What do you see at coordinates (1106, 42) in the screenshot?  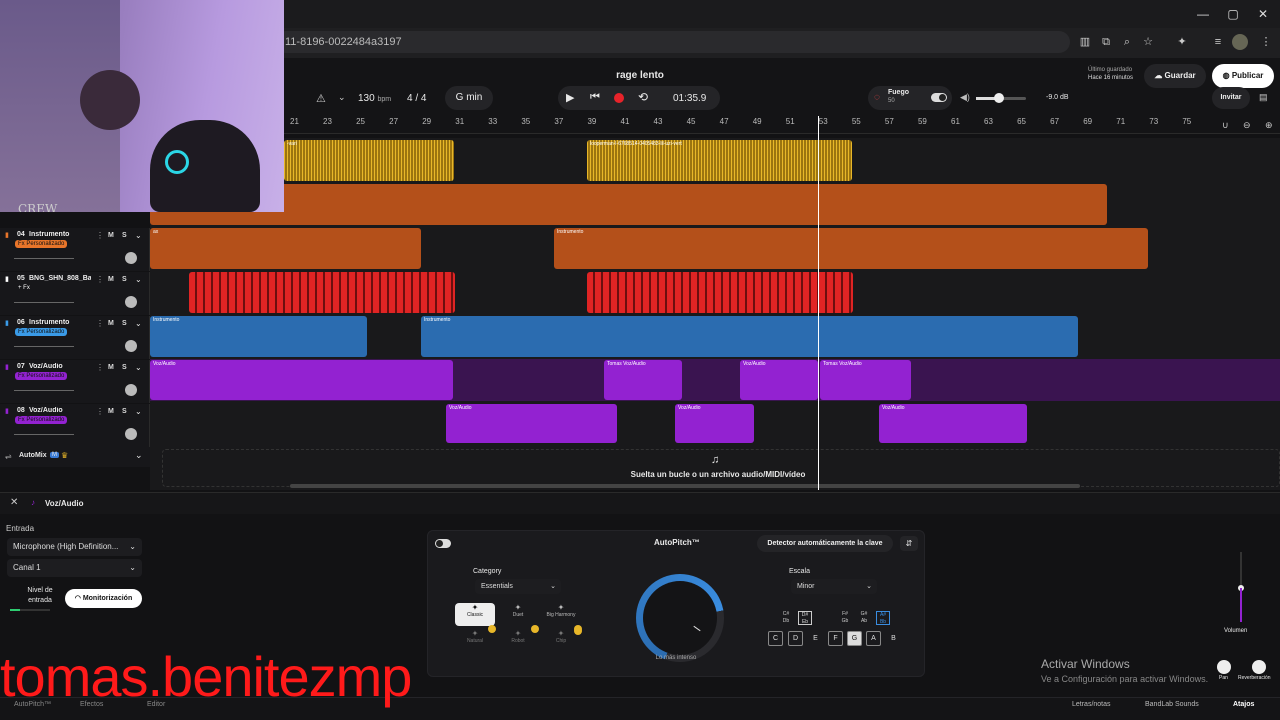 I see `screen-share-icon: ⧉` at bounding box center [1106, 42].